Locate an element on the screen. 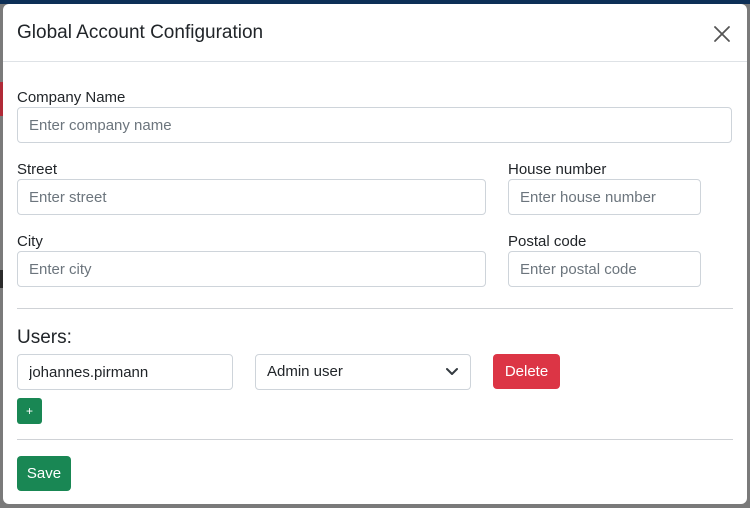 This screenshot has width=750, height=508. street-input is located at coordinates (251, 197).